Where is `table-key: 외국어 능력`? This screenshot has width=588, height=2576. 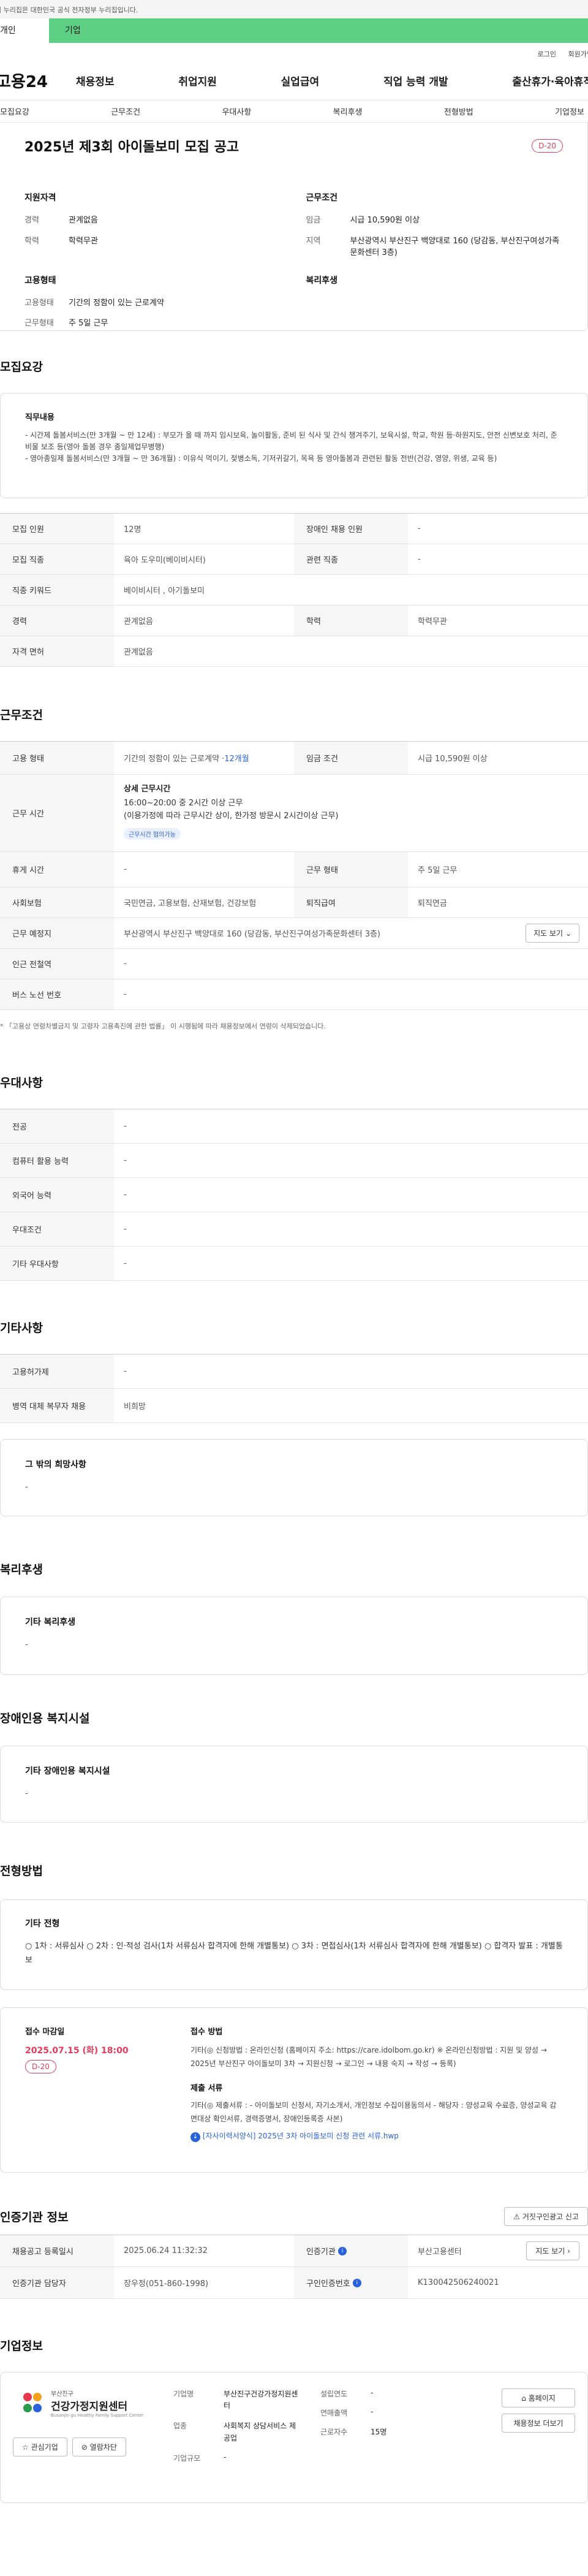 table-key: 외국어 능력 is located at coordinates (57, 1195).